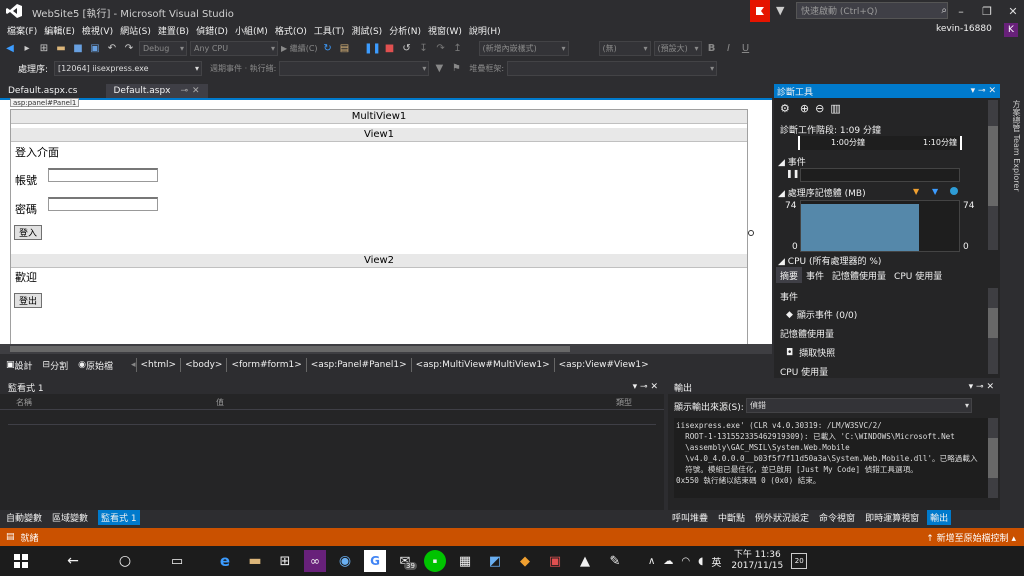  Describe the element at coordinates (405, 30) in the screenshot. I see `menu-analyze: 分析(N)` at that location.